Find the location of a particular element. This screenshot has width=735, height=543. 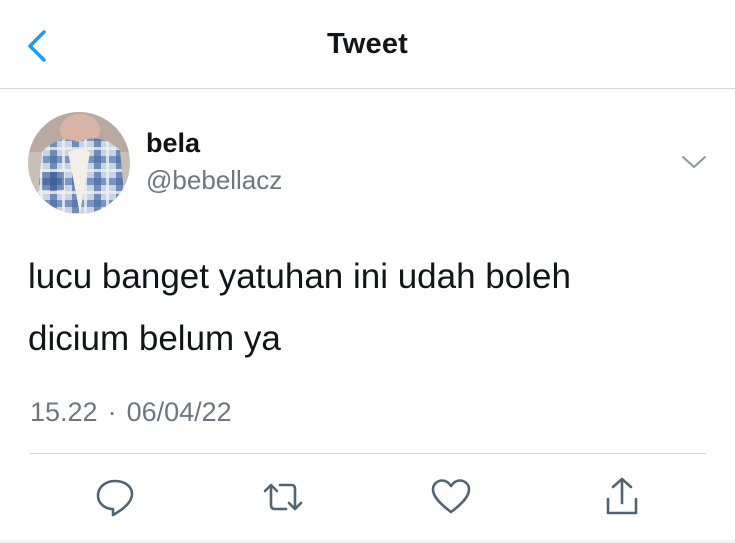

more-options-button is located at coordinates (694, 162).